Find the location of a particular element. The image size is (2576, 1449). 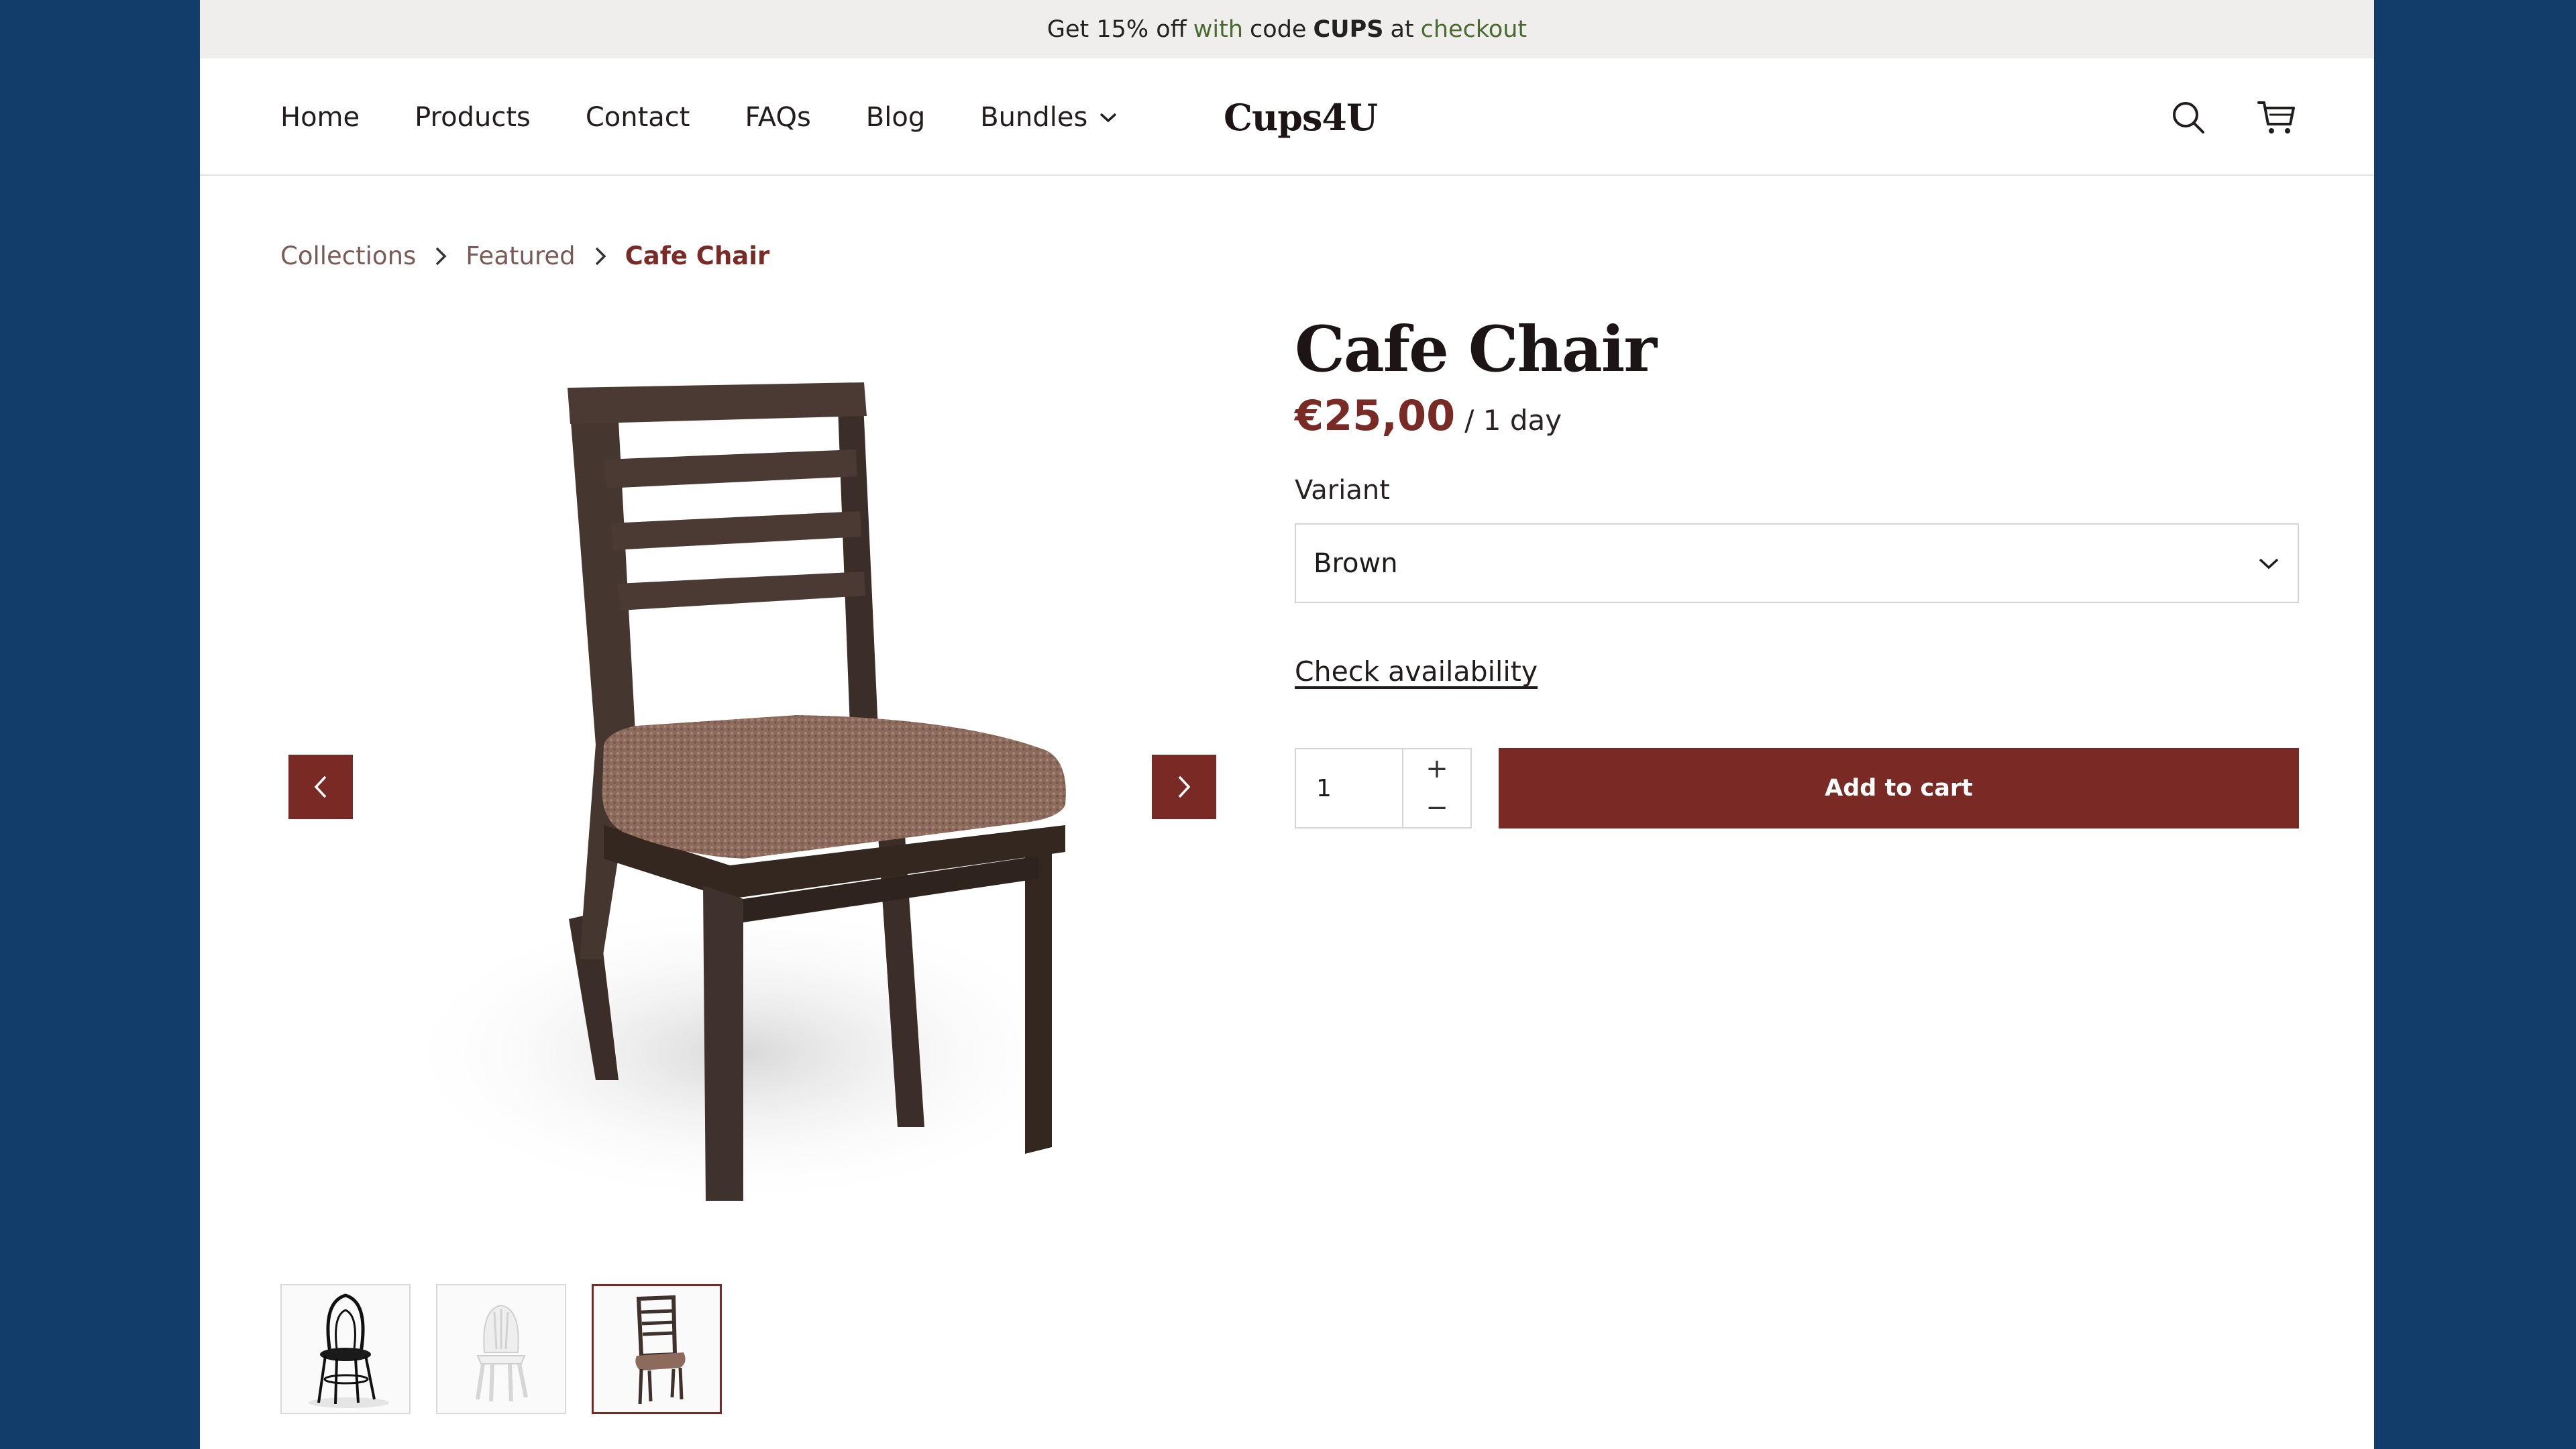

announcement-bar: Get 15% off with code CUPS at checkout is located at coordinates (1287, 29).